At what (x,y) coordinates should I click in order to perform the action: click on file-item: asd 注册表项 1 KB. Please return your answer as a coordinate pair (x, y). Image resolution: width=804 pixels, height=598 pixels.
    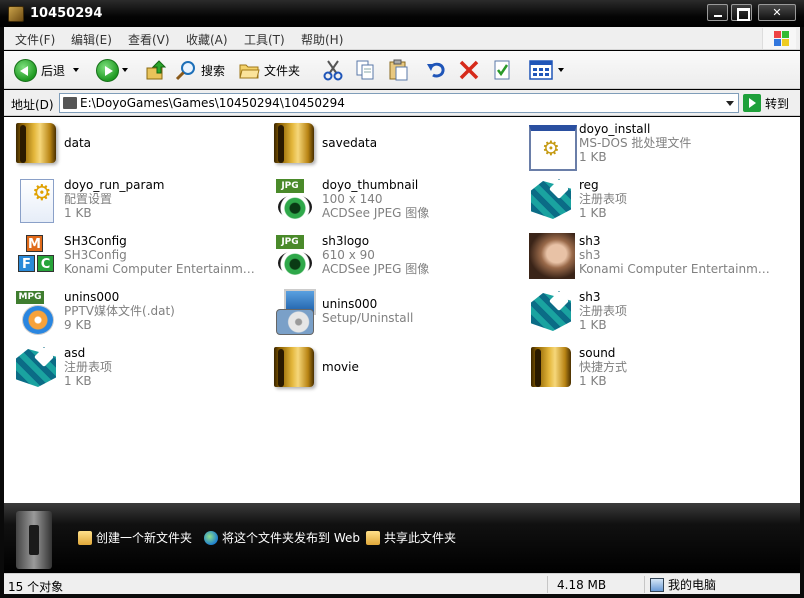
    Looking at the image, I should click on (133, 367).